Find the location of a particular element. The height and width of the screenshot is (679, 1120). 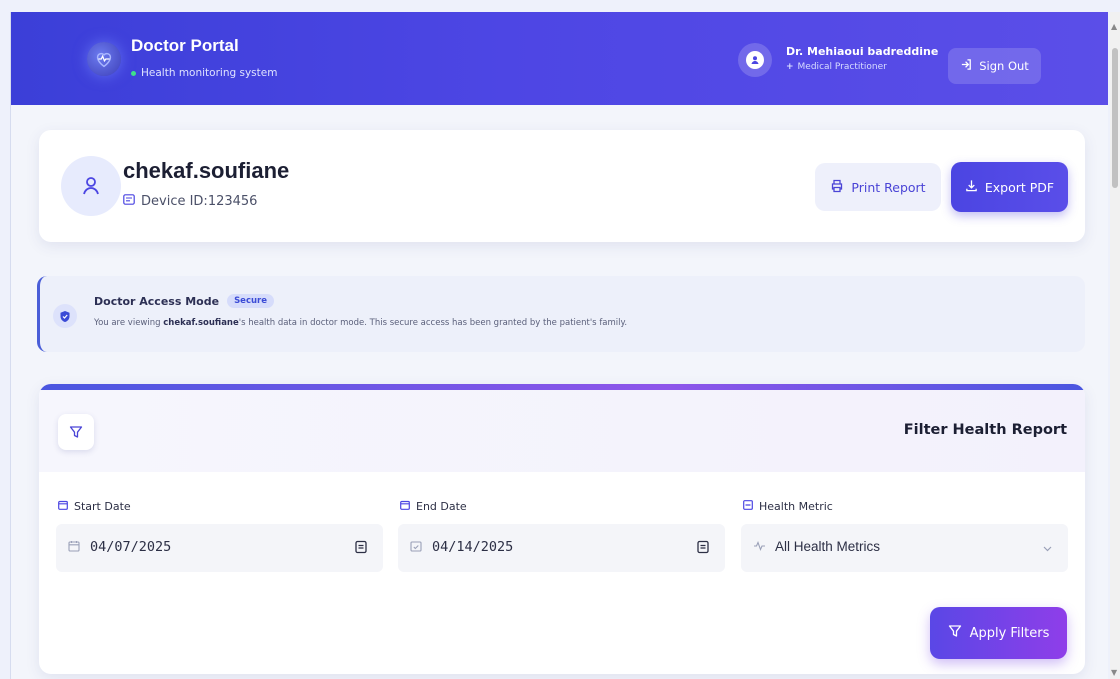

filter-header: Filter Health Report is located at coordinates (562, 431).